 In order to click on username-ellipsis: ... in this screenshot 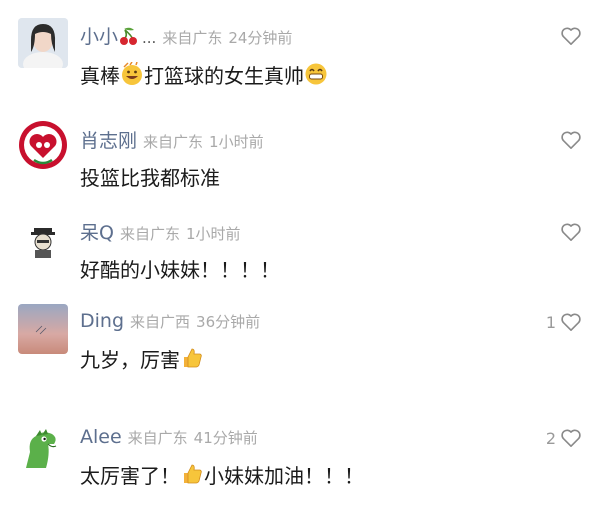, I will do `click(149, 38)`.